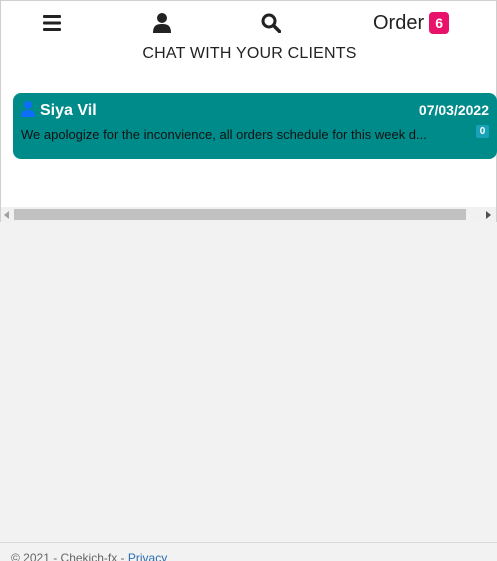 Image resolution: width=497 pixels, height=561 pixels. I want to click on scroll-right-arrow, so click(488, 214).